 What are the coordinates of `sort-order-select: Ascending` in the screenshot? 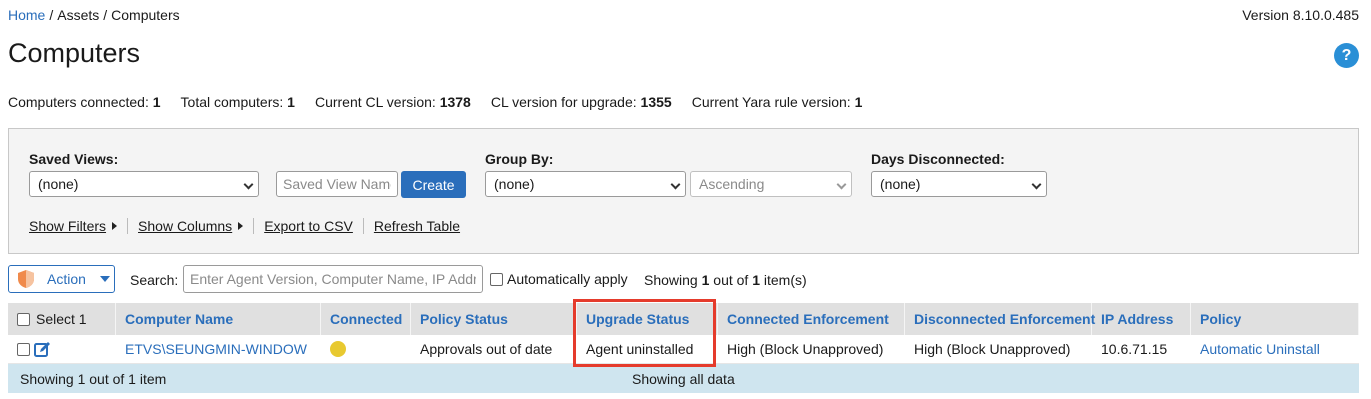 It's located at (771, 184).